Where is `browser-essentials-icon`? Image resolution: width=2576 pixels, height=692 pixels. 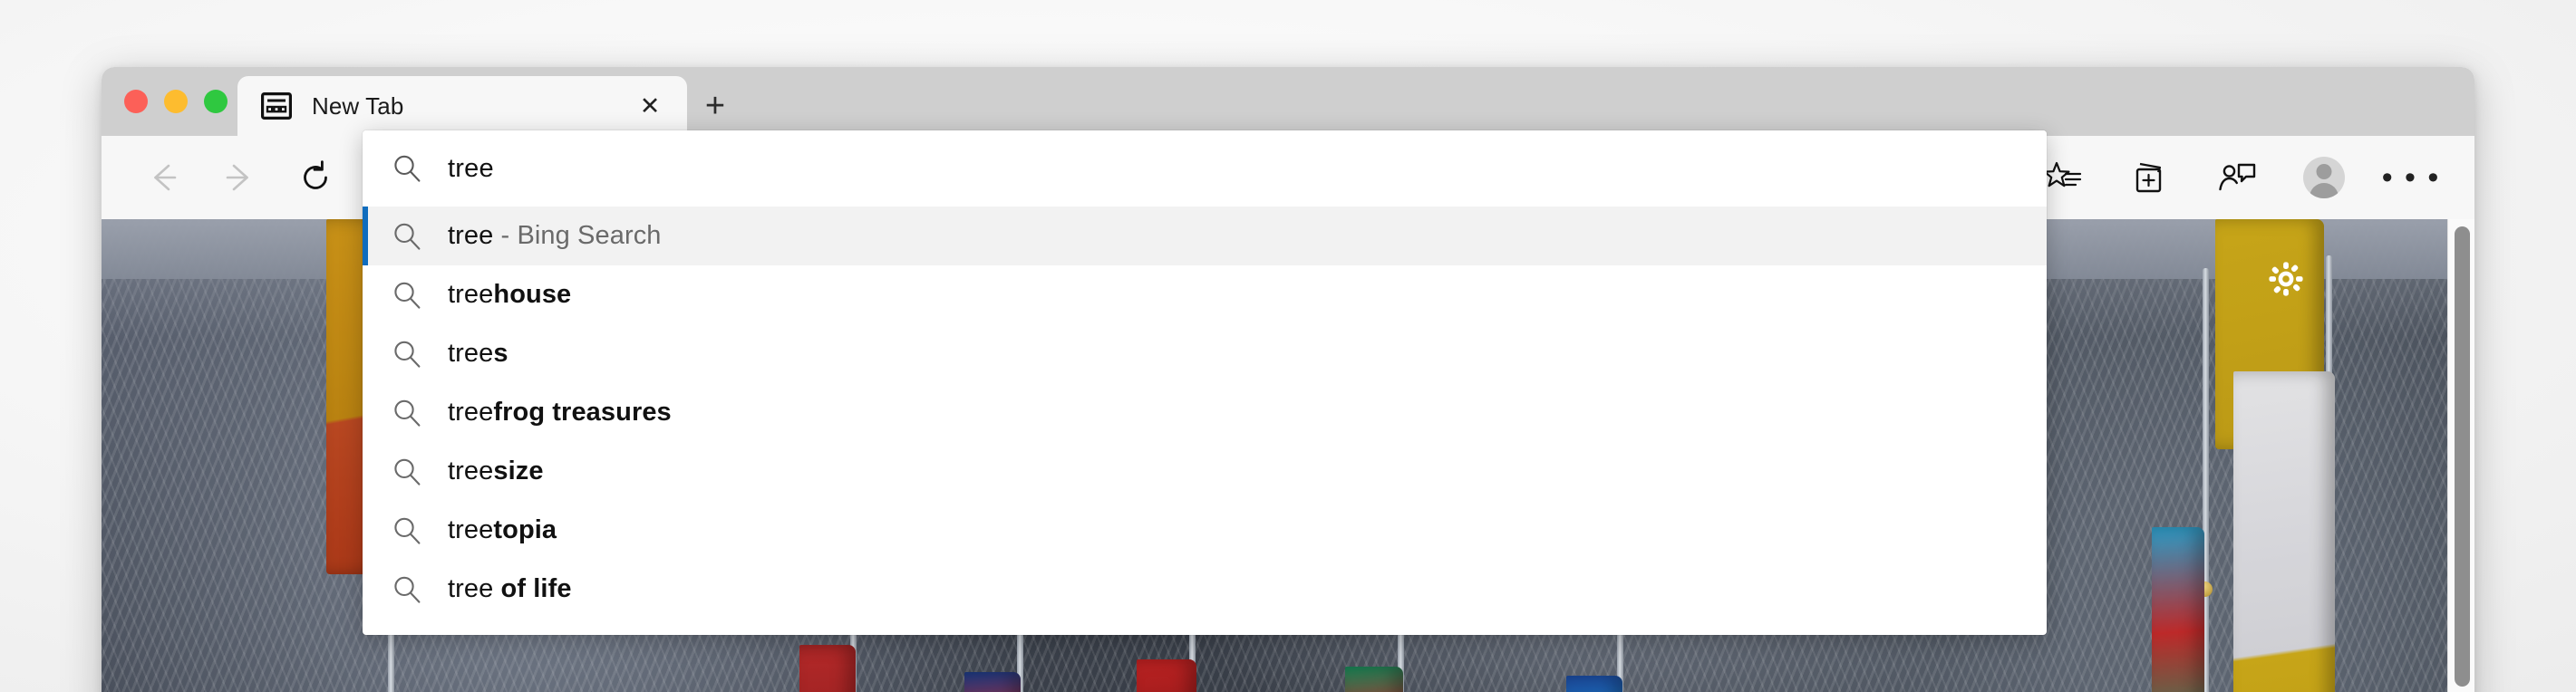
browser-essentials-icon is located at coordinates (2237, 177).